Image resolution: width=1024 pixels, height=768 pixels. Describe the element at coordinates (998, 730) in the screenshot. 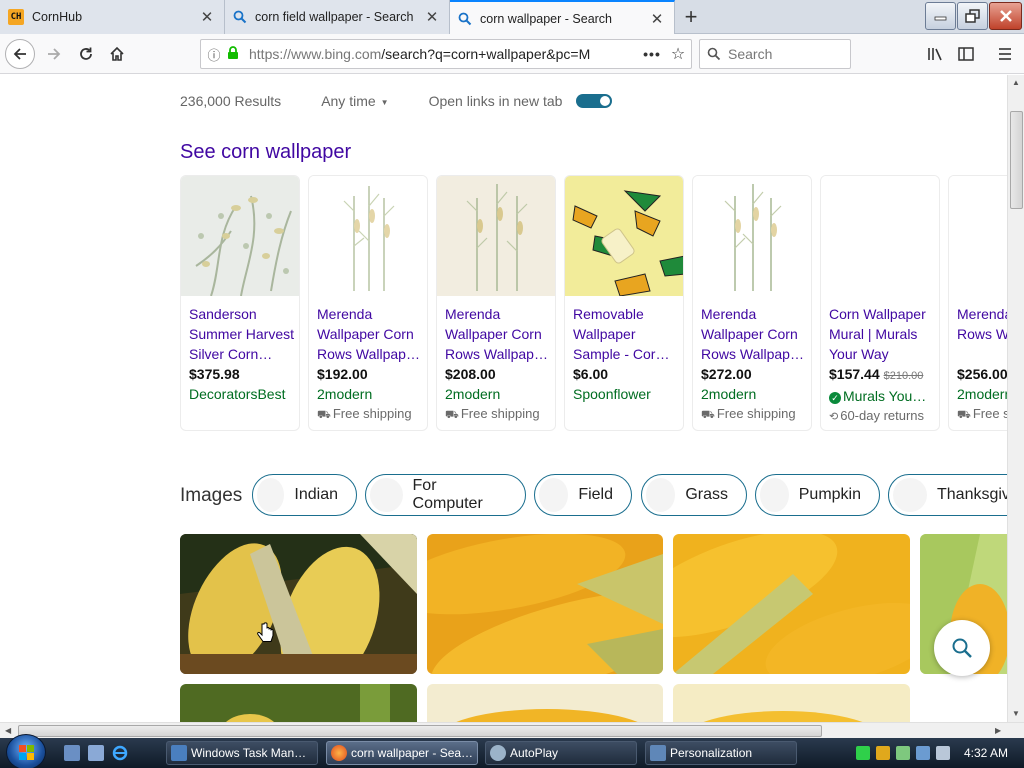

I see `scroll-right-arrow-icon: ▶` at that location.